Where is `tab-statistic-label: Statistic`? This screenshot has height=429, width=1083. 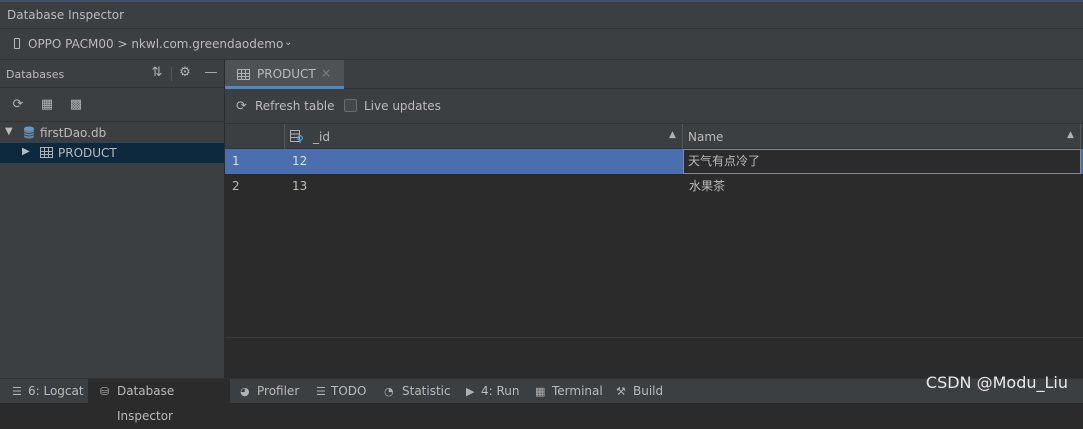
tab-statistic-label: Statistic is located at coordinates (426, 391).